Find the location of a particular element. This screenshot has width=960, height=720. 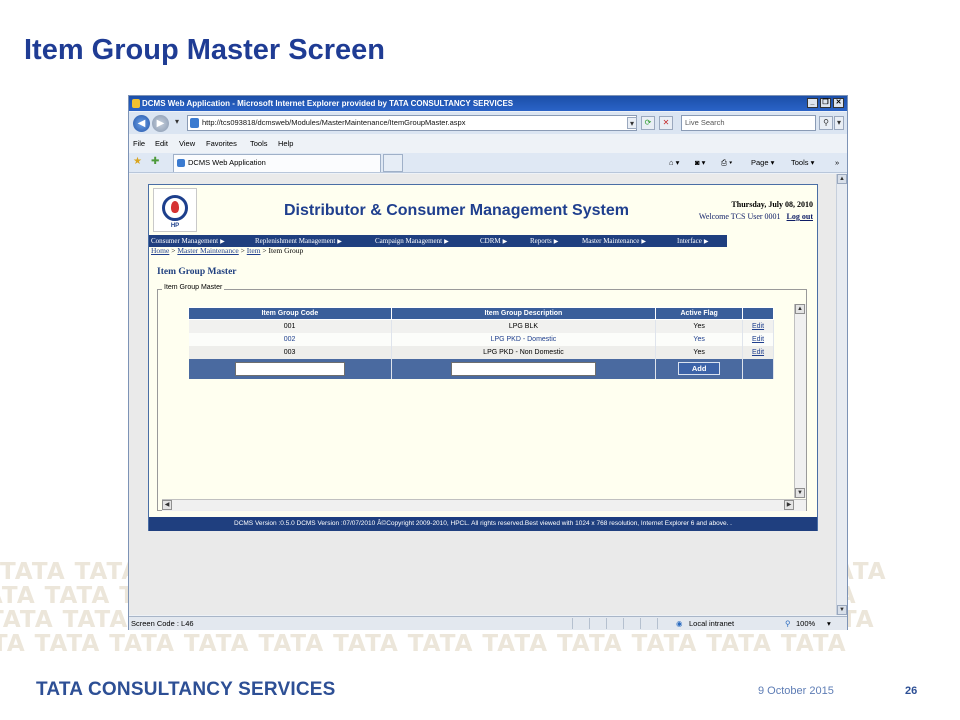

scroll-down-icon: ▼ is located at coordinates (800, 493).